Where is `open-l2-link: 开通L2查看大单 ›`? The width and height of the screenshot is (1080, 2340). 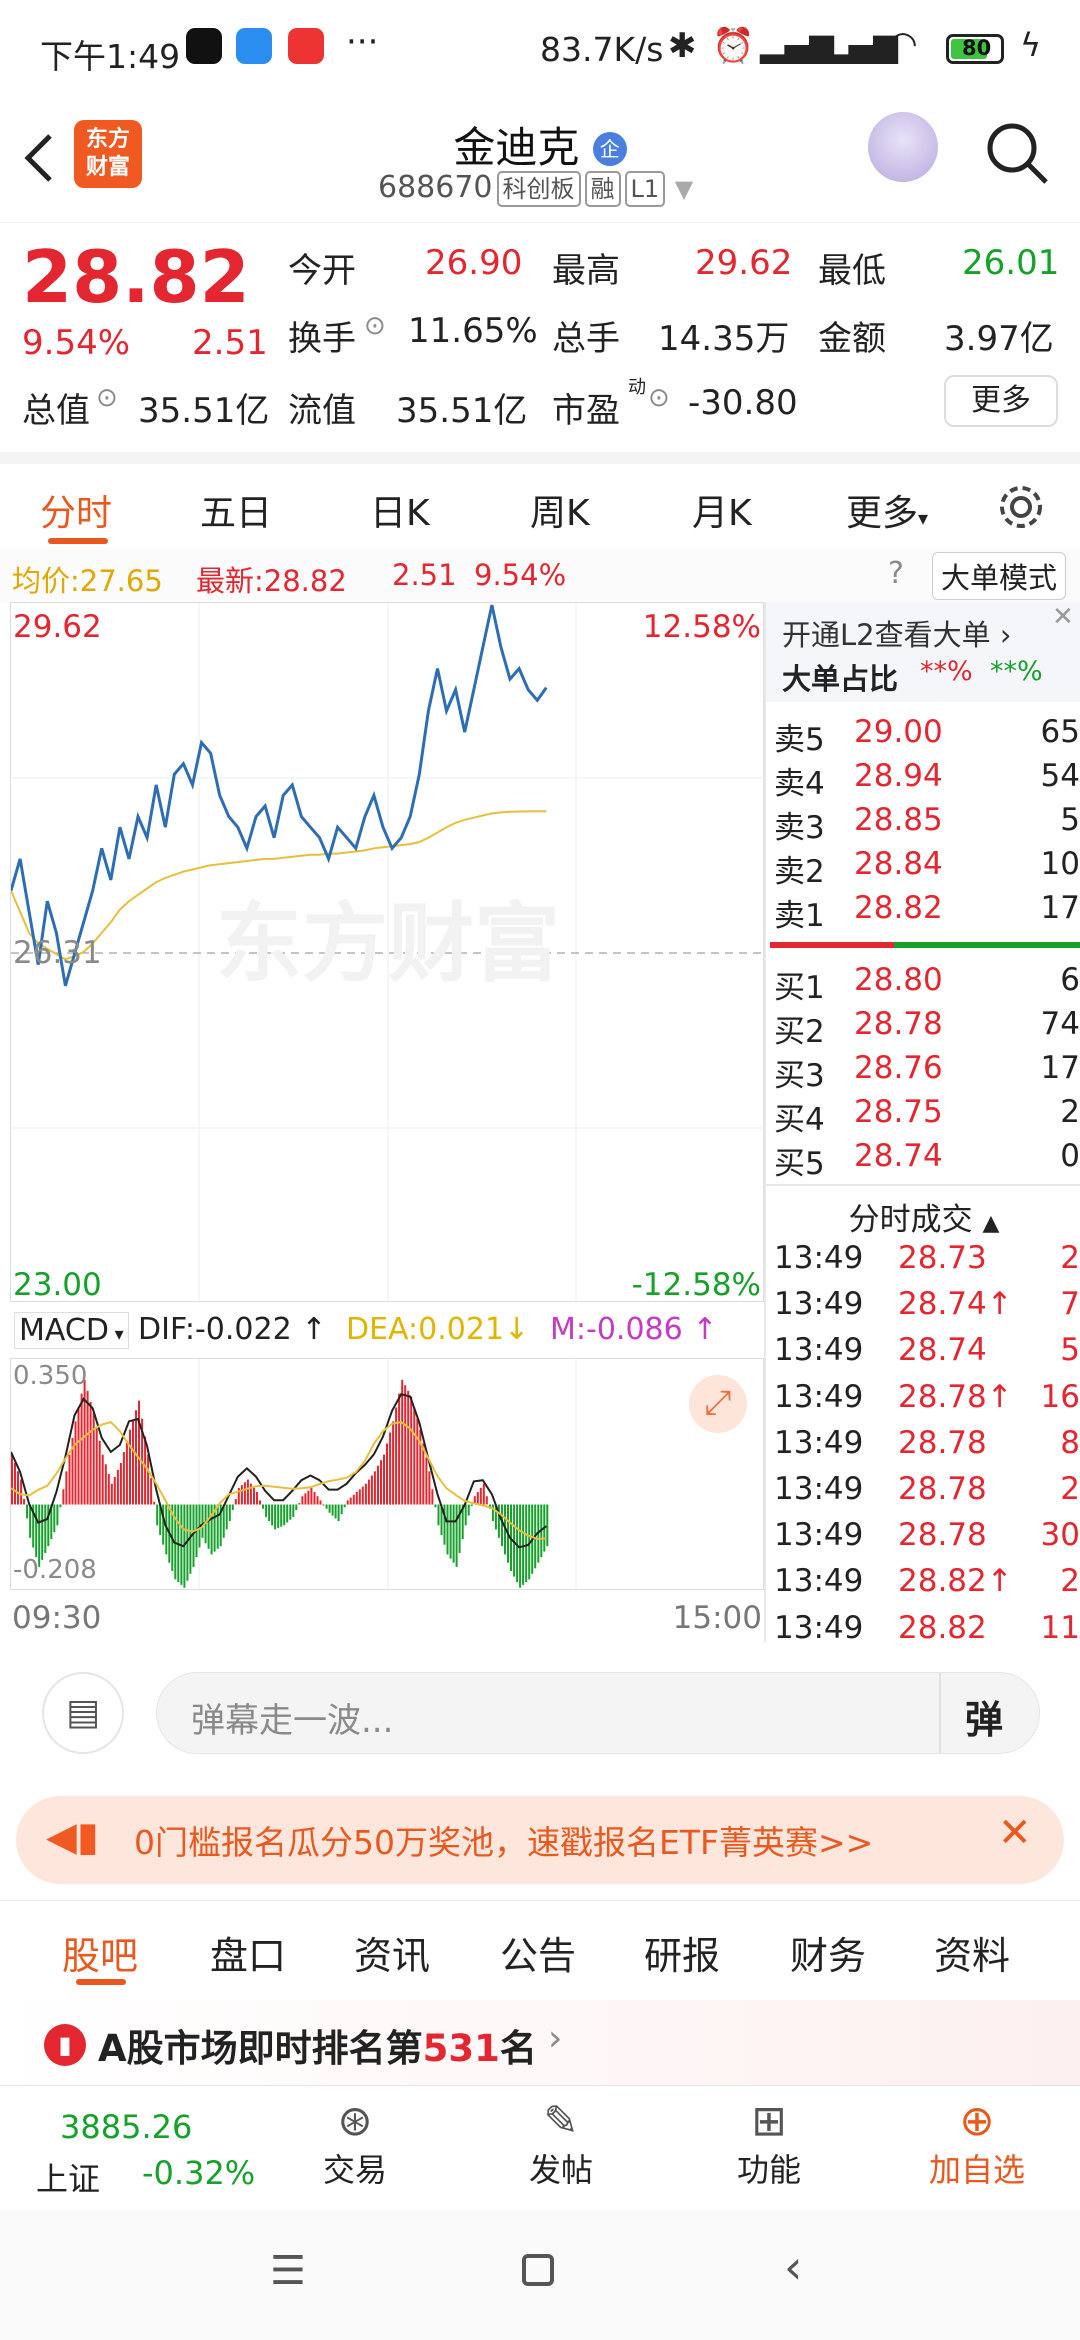
open-l2-link: 开通L2查看大单 › is located at coordinates (896, 633).